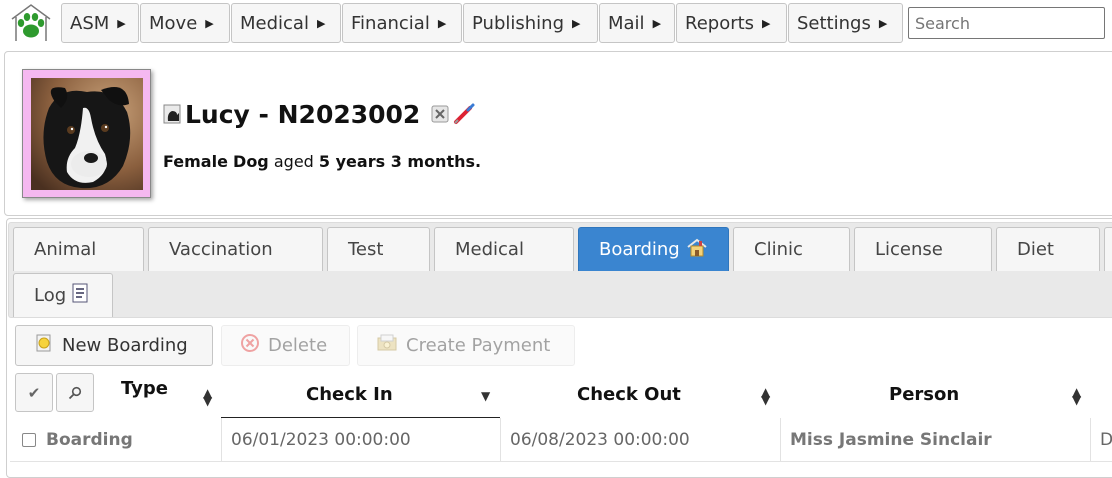 The height and width of the screenshot is (478, 1112). I want to click on tab-animal-label: Animal, so click(65, 249).